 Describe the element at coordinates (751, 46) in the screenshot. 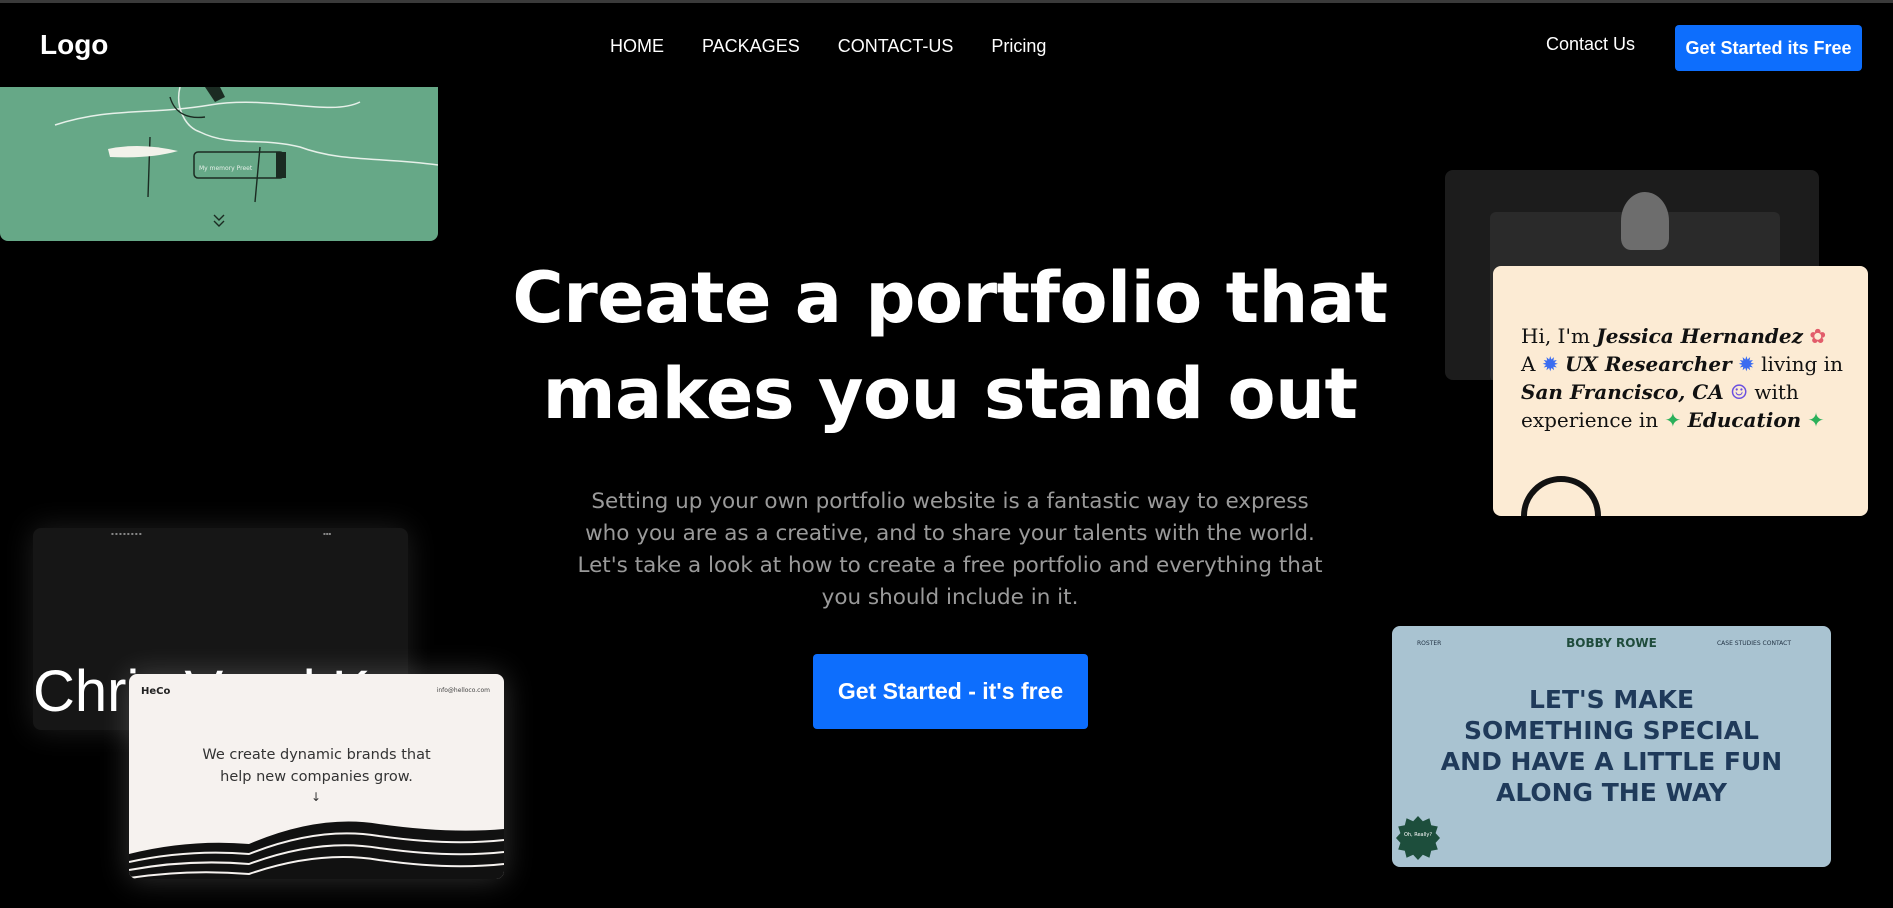

I see `menu-packages: PACKAGES` at that location.